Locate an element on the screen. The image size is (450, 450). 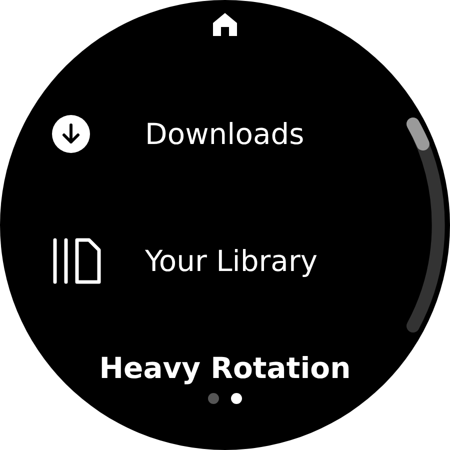
section-heading: Heavy Rotation is located at coordinates (225, 368).